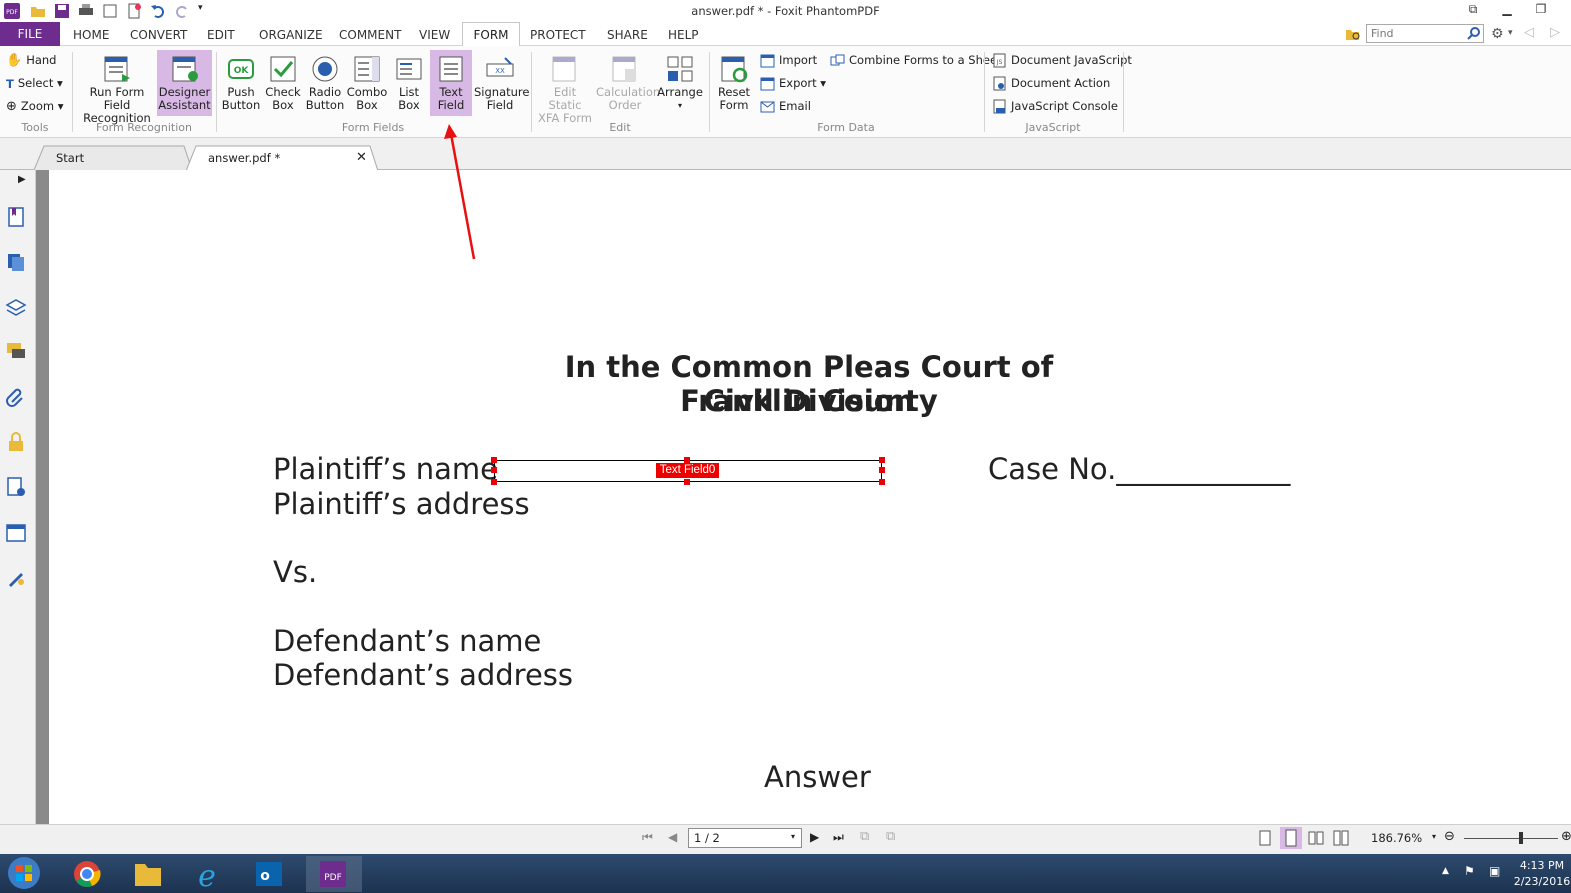 The width and height of the screenshot is (1571, 893). I want to click on network-icon: ▣, so click(1494, 871).